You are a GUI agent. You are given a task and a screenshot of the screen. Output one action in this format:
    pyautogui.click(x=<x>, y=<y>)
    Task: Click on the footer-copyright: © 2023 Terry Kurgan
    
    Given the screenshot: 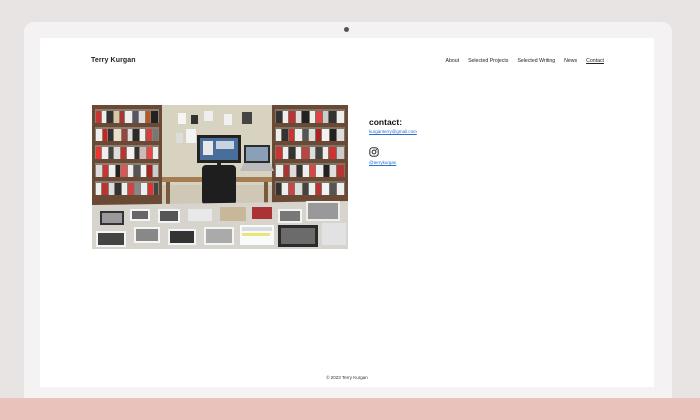 What is the action you would take?
    pyautogui.click(x=347, y=377)
    